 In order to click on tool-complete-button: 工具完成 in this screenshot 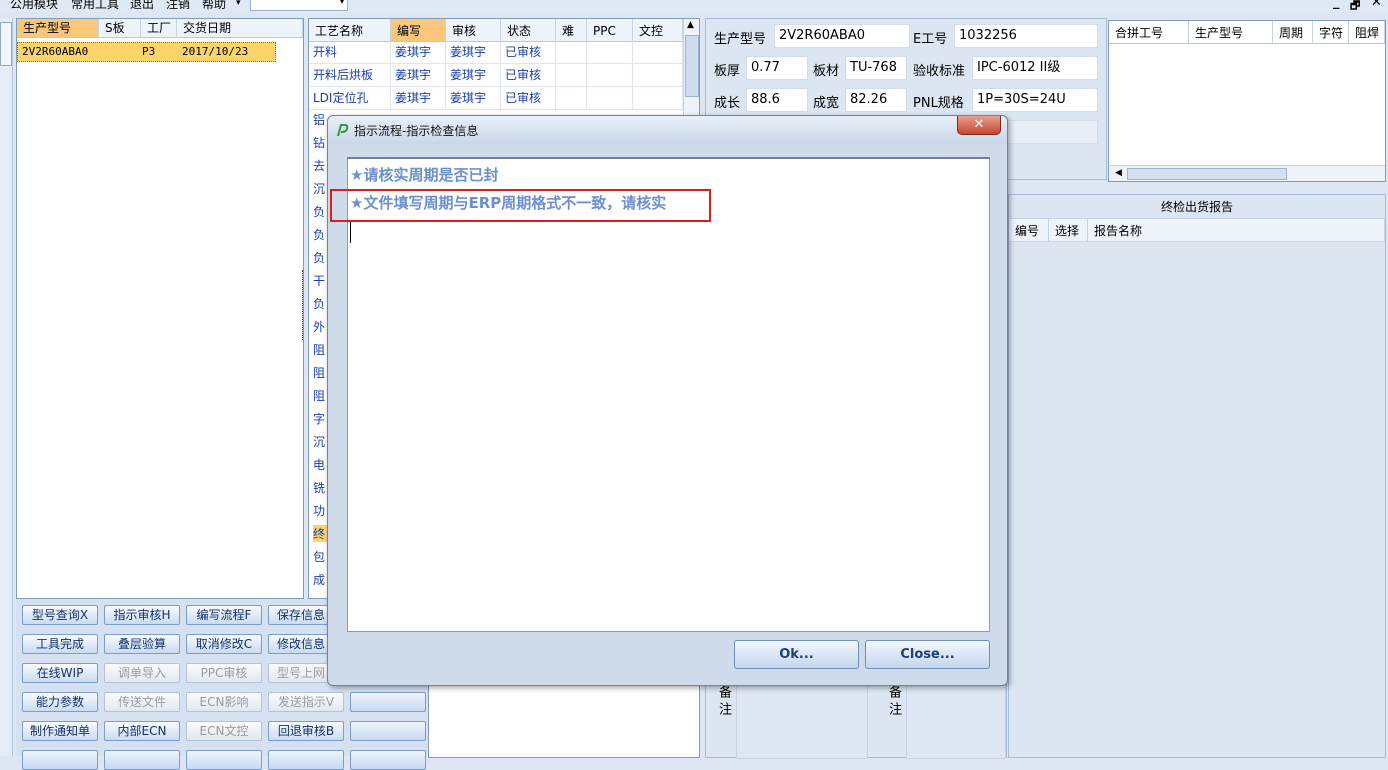, I will do `click(60, 644)`.